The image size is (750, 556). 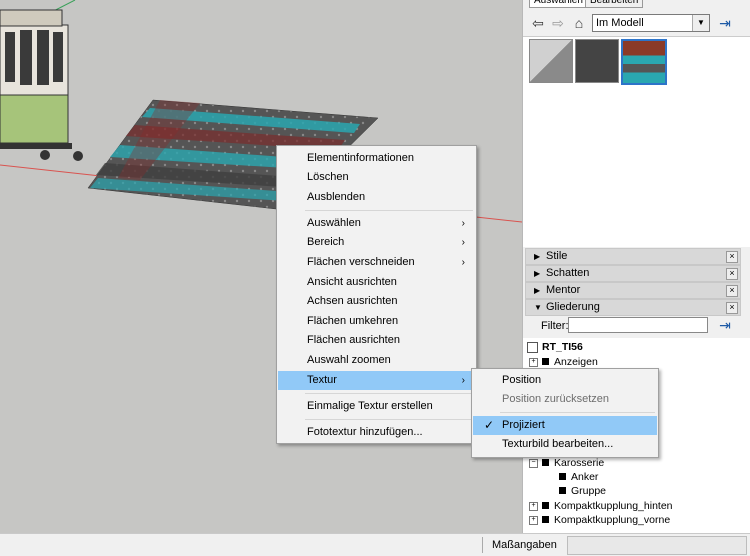 I want to click on materials-toolbar: ⇦ ⇨ ⌂ Im Modell ▼ ⇥, so click(x=636, y=23).